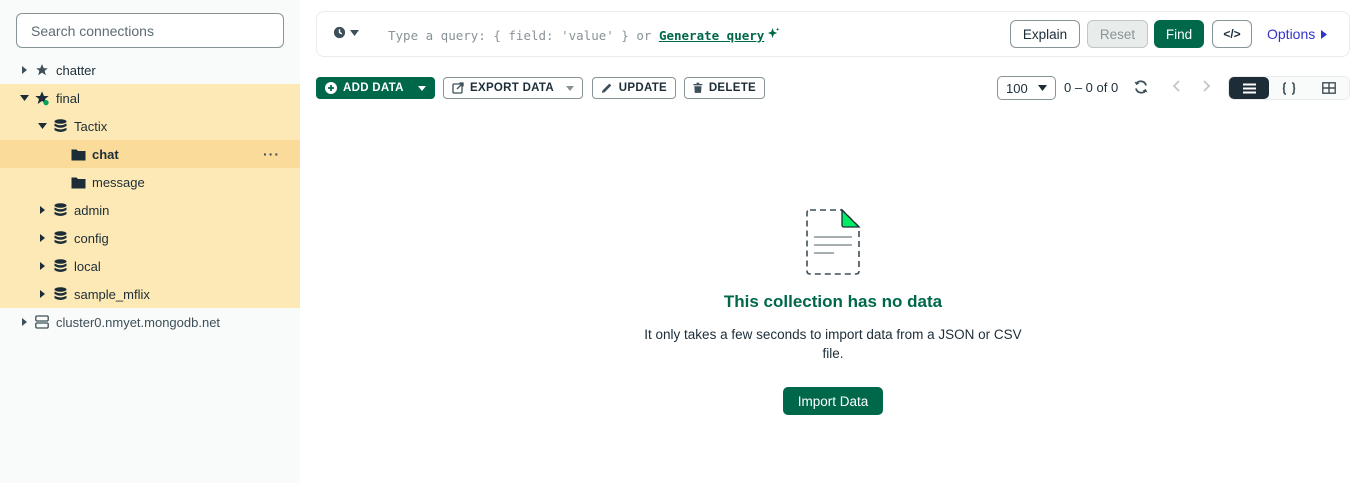 Image resolution: width=1366 pixels, height=483 pixels. Describe the element at coordinates (458, 88) in the screenshot. I see `export-icon` at that location.